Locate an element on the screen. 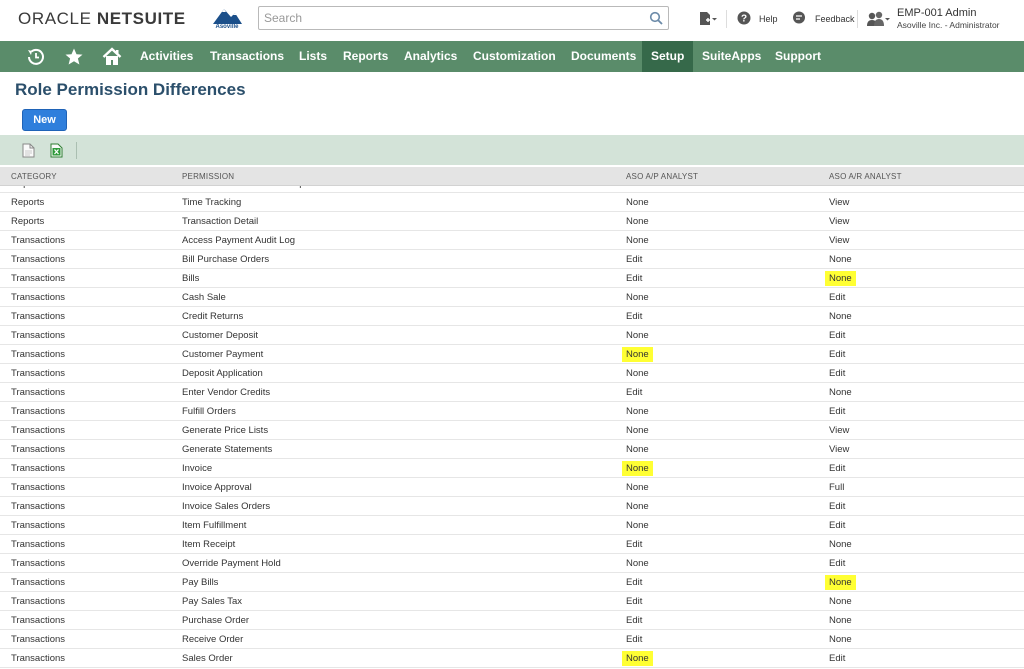 This screenshot has height=669, width=1024. print-icon is located at coordinates (28, 150).